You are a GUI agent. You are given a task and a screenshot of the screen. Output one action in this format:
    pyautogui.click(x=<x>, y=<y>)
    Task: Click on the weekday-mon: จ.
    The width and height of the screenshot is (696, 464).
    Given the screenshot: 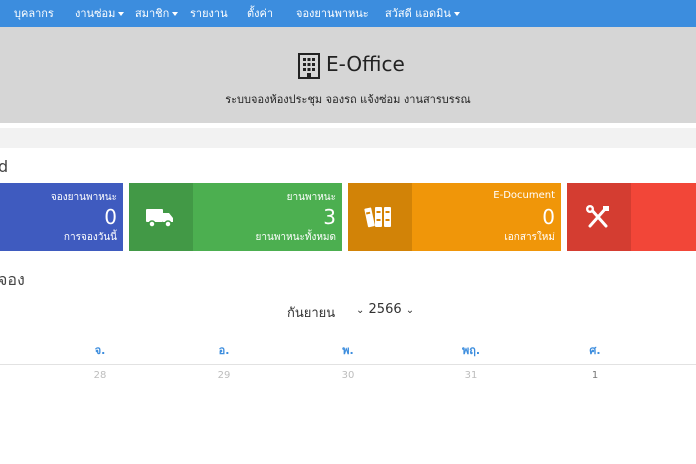 What is the action you would take?
    pyautogui.click(x=100, y=350)
    